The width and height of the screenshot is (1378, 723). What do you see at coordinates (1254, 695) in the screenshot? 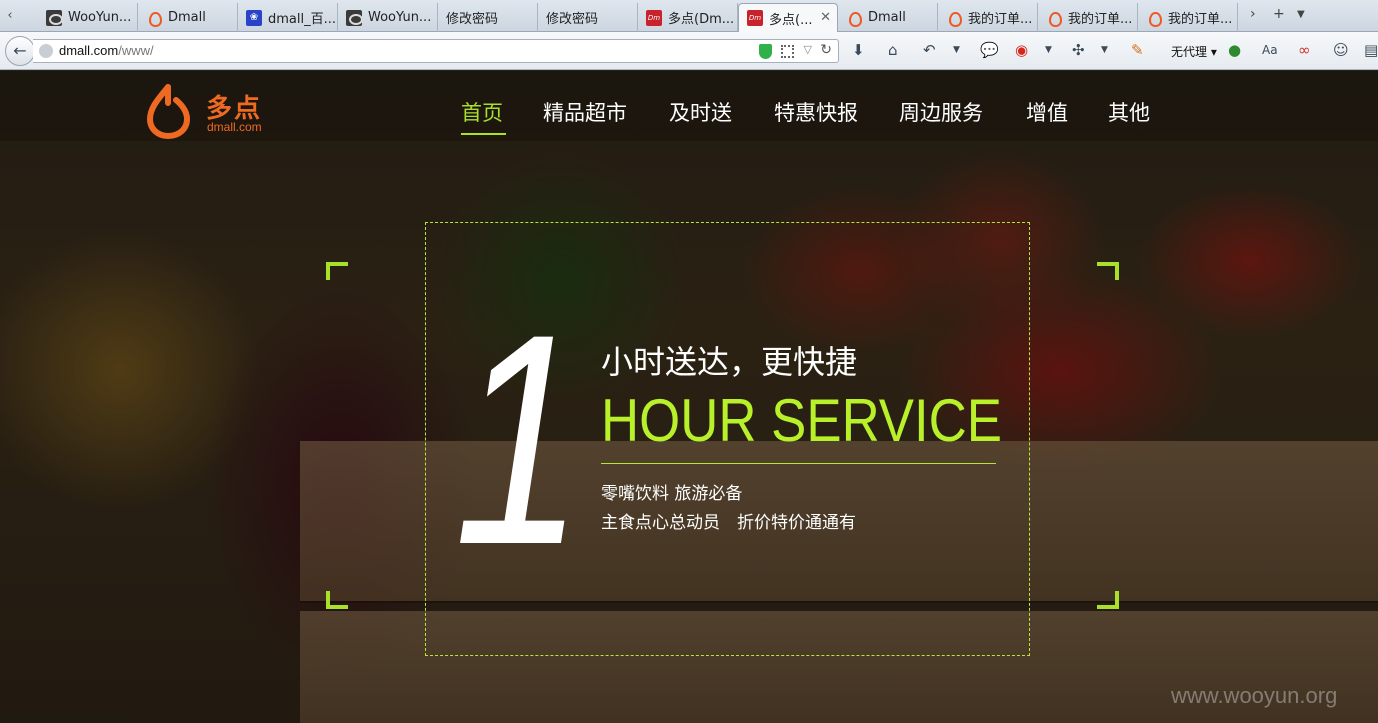
I see `watermark-text: www.wooyun.org` at bounding box center [1254, 695].